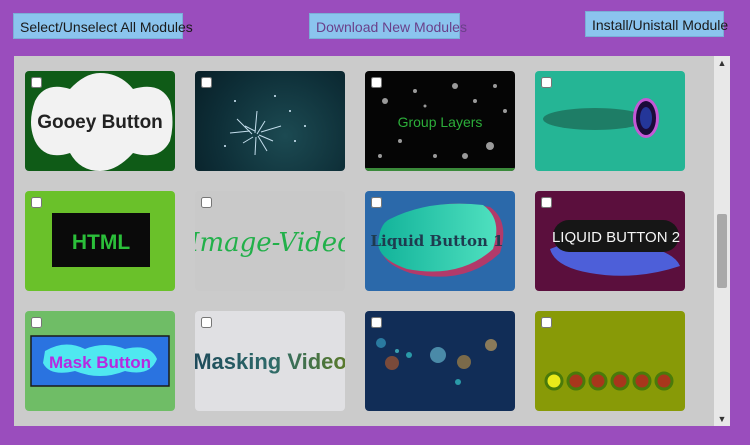  I want to click on module-card-bubbles, so click(440, 361).